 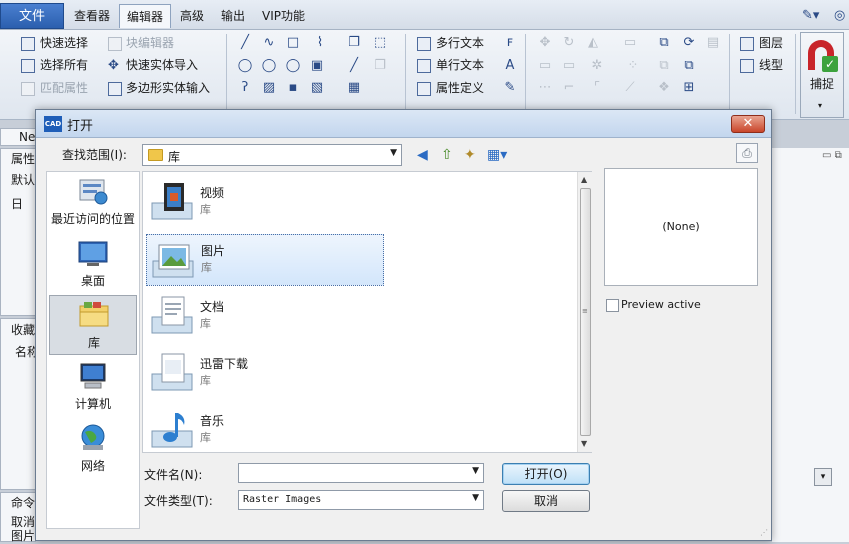 What do you see at coordinates (747, 153) in the screenshot?
I see `preview-toggle-icon: ⎙` at bounding box center [747, 153].